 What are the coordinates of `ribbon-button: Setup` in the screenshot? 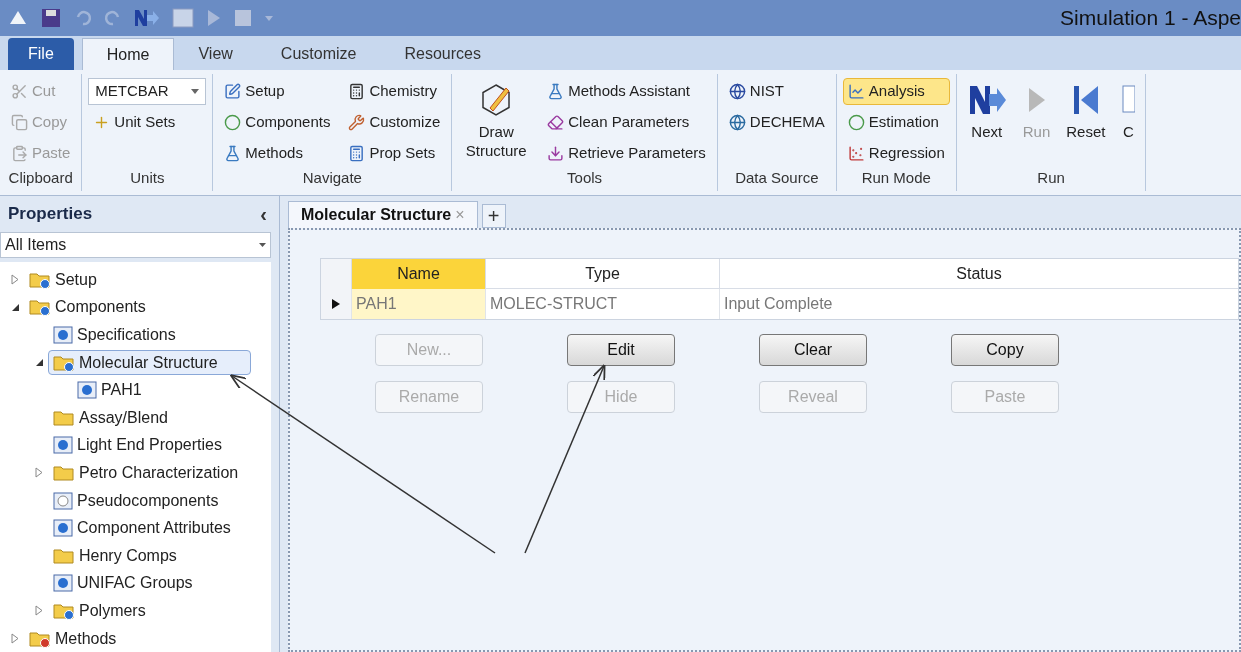 It's located at (277, 91).